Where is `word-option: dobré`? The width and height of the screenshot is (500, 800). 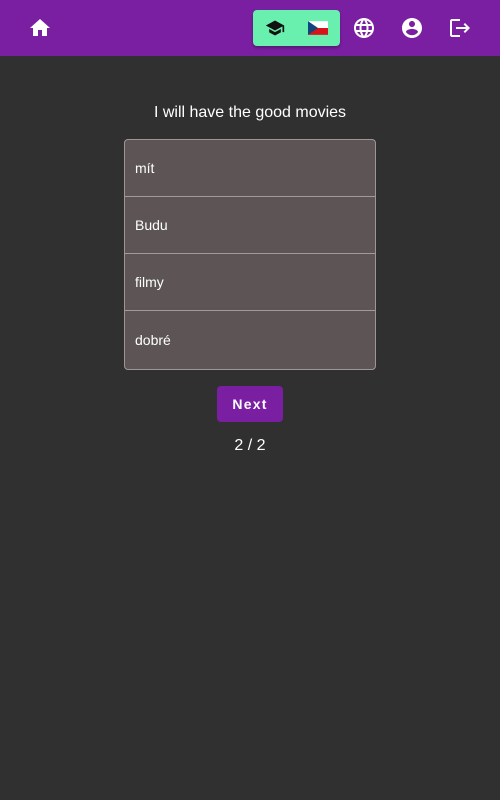 word-option: dobré is located at coordinates (250, 340).